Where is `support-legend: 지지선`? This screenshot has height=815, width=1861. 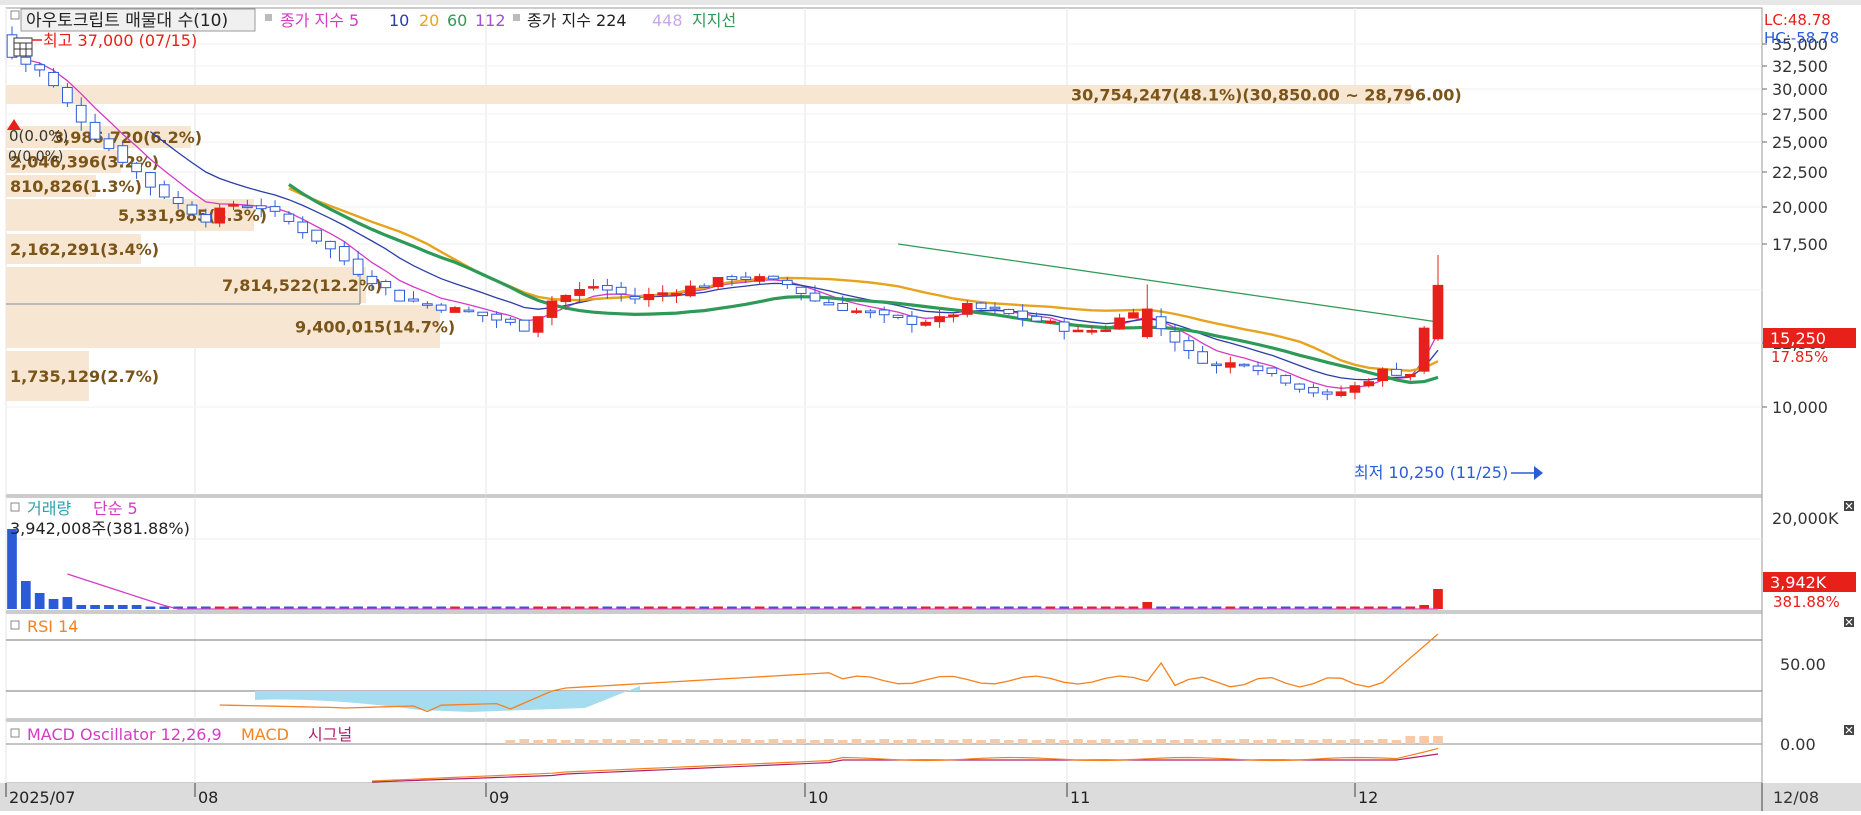 support-legend: 지지선 is located at coordinates (714, 20).